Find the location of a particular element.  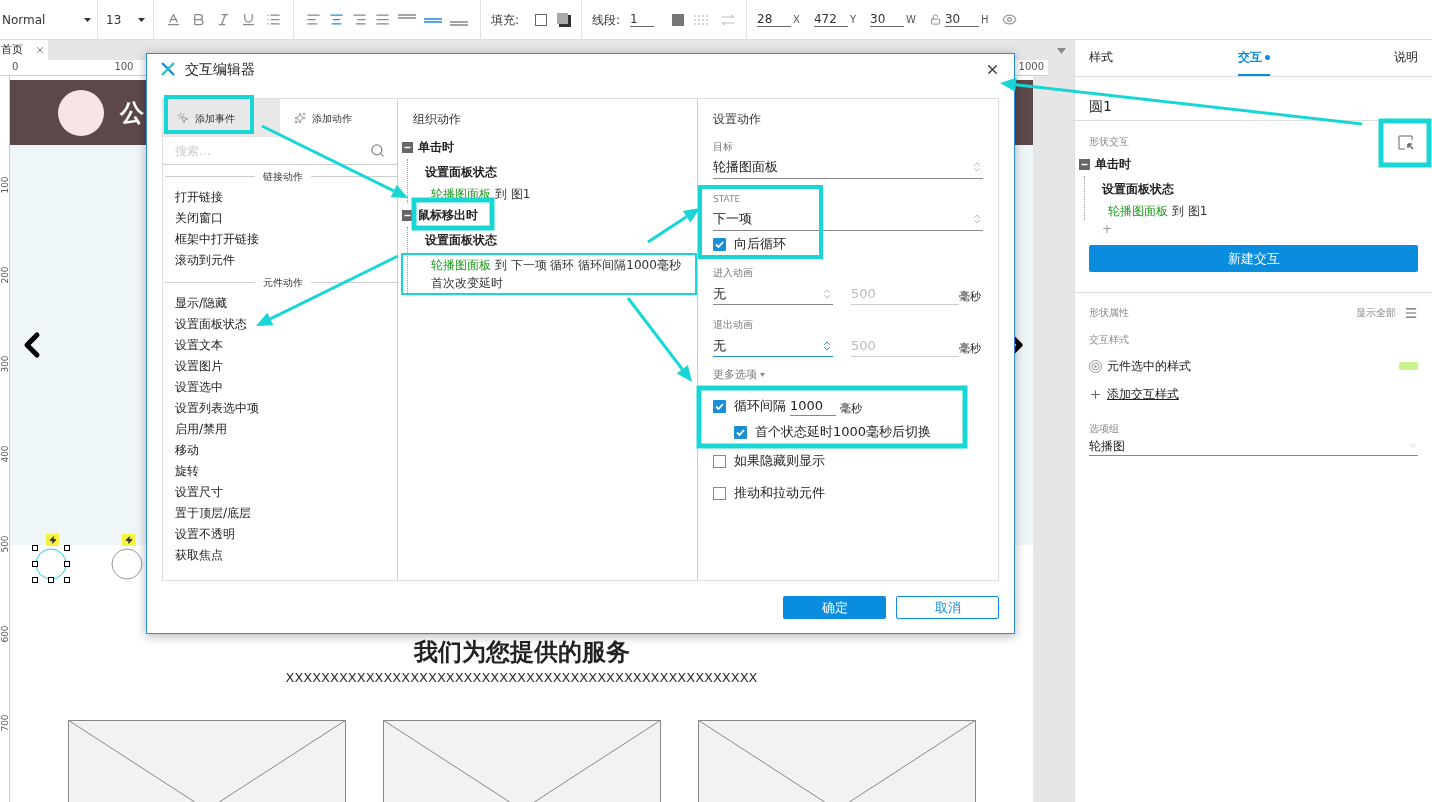

action-list-item: 设置图片 is located at coordinates (199, 366).